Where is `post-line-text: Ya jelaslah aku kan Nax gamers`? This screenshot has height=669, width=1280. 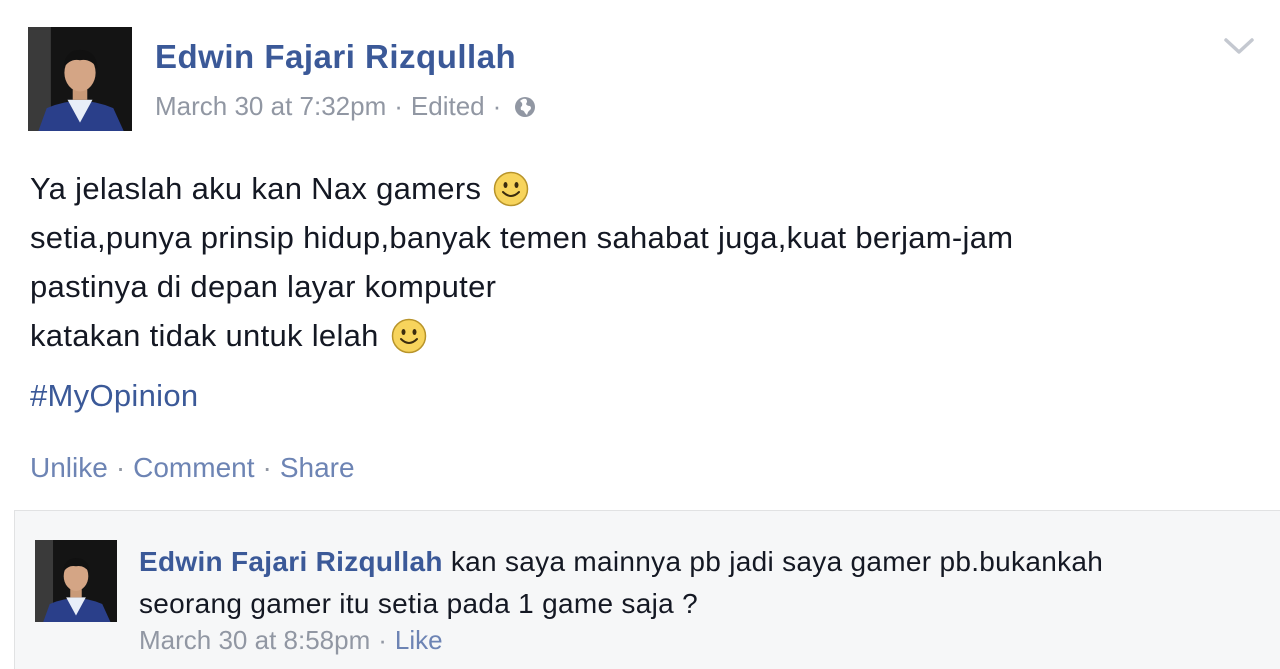 post-line-text: Ya jelaslah aku kan Nax gamers is located at coordinates (256, 188).